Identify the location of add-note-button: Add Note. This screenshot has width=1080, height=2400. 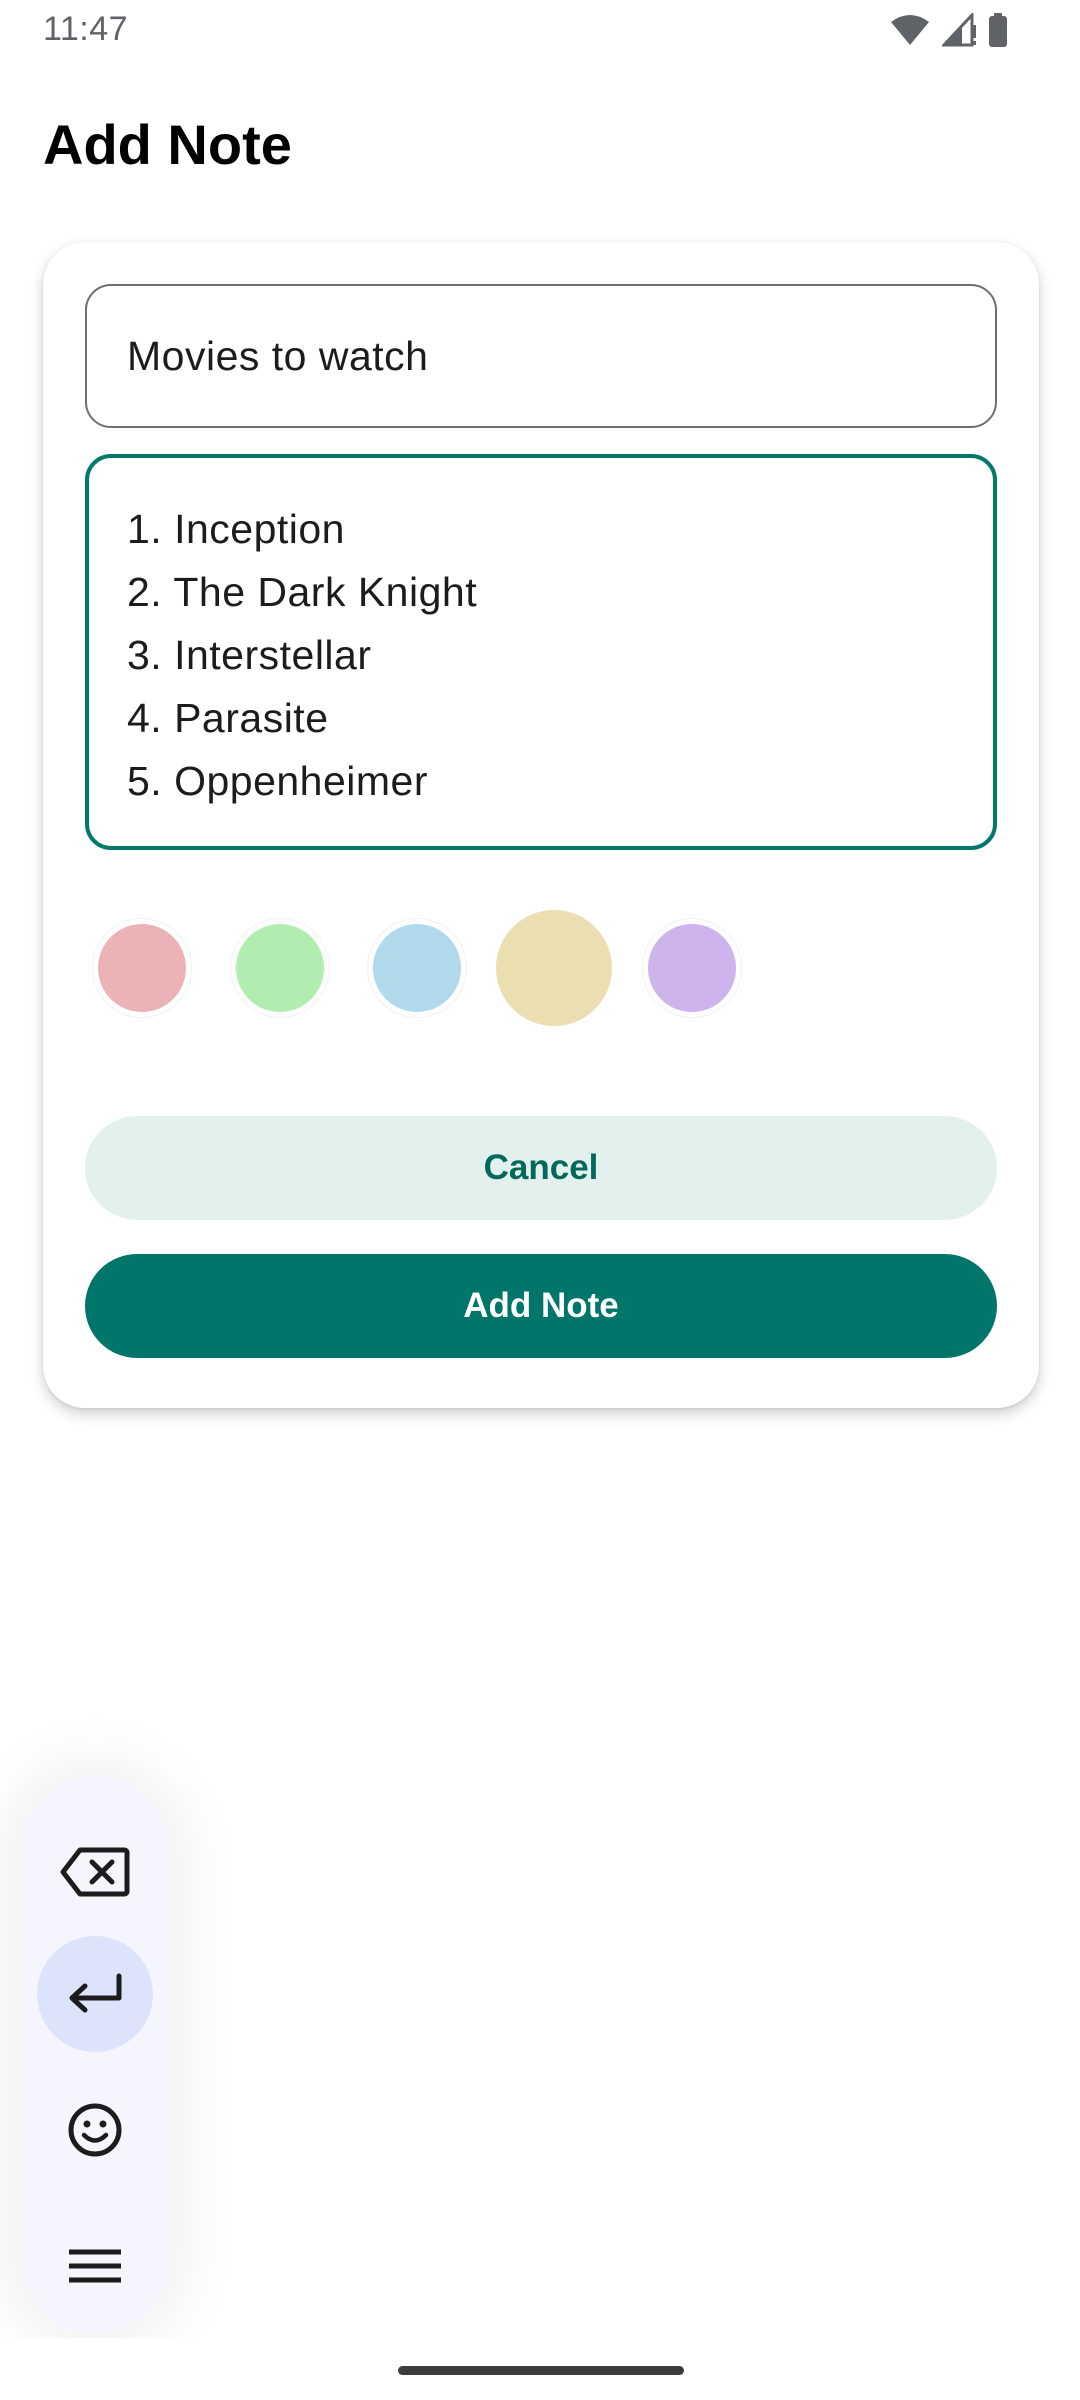
(541, 1306).